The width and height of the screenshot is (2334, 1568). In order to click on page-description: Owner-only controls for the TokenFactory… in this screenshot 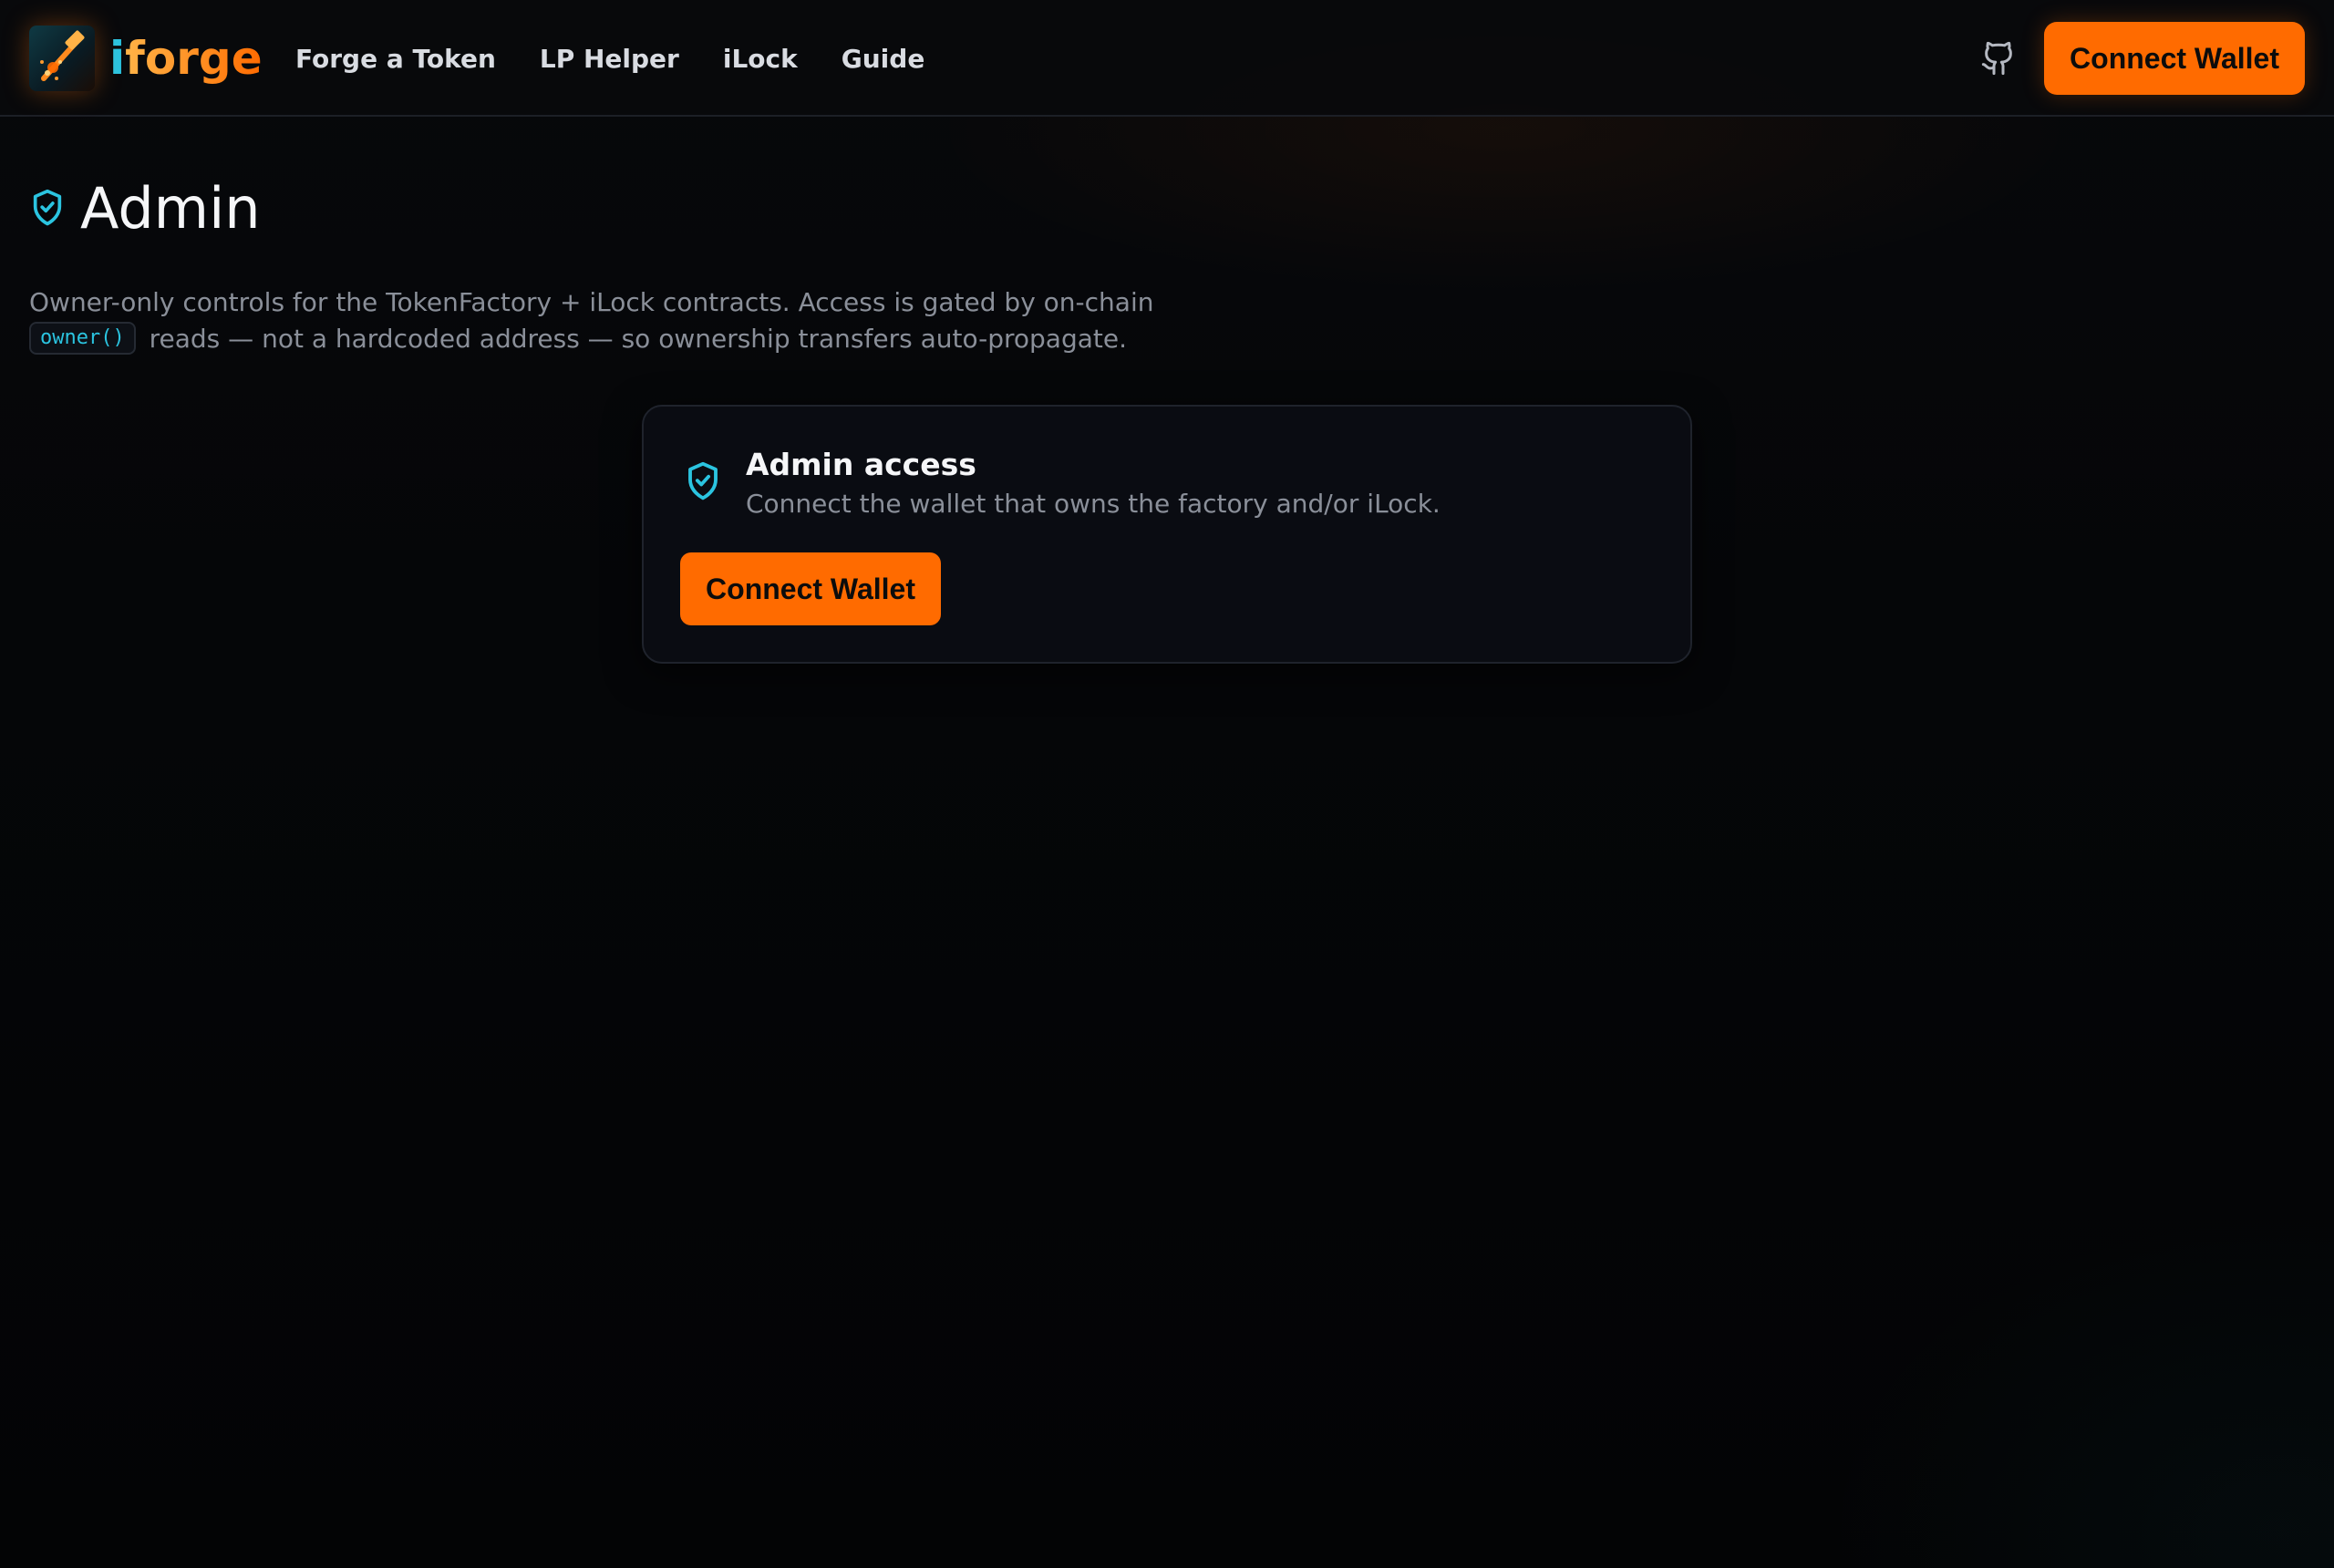, I will do `click(631, 320)`.